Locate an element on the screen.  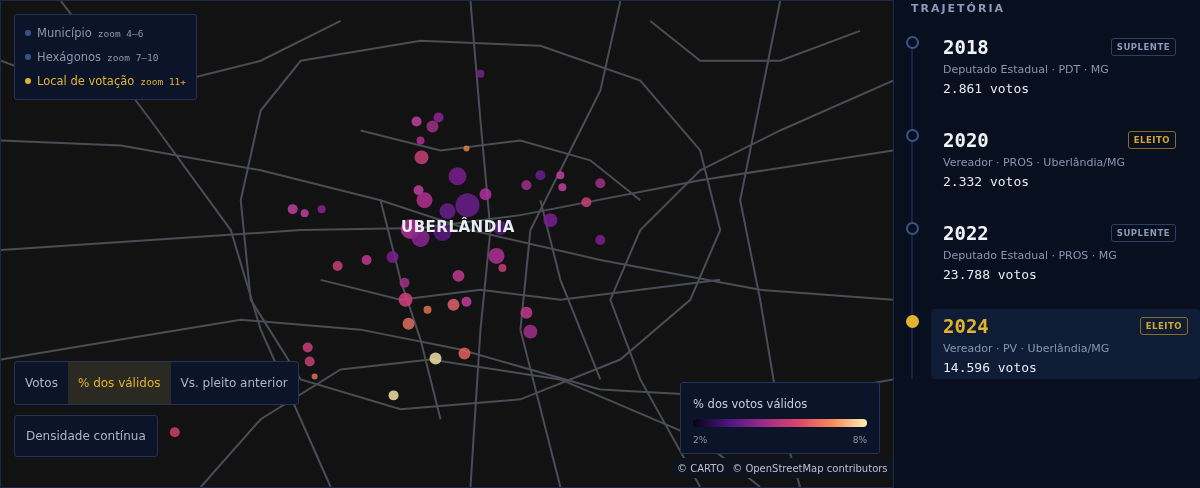
mode-button: % dos válidos is located at coordinates (119, 383).